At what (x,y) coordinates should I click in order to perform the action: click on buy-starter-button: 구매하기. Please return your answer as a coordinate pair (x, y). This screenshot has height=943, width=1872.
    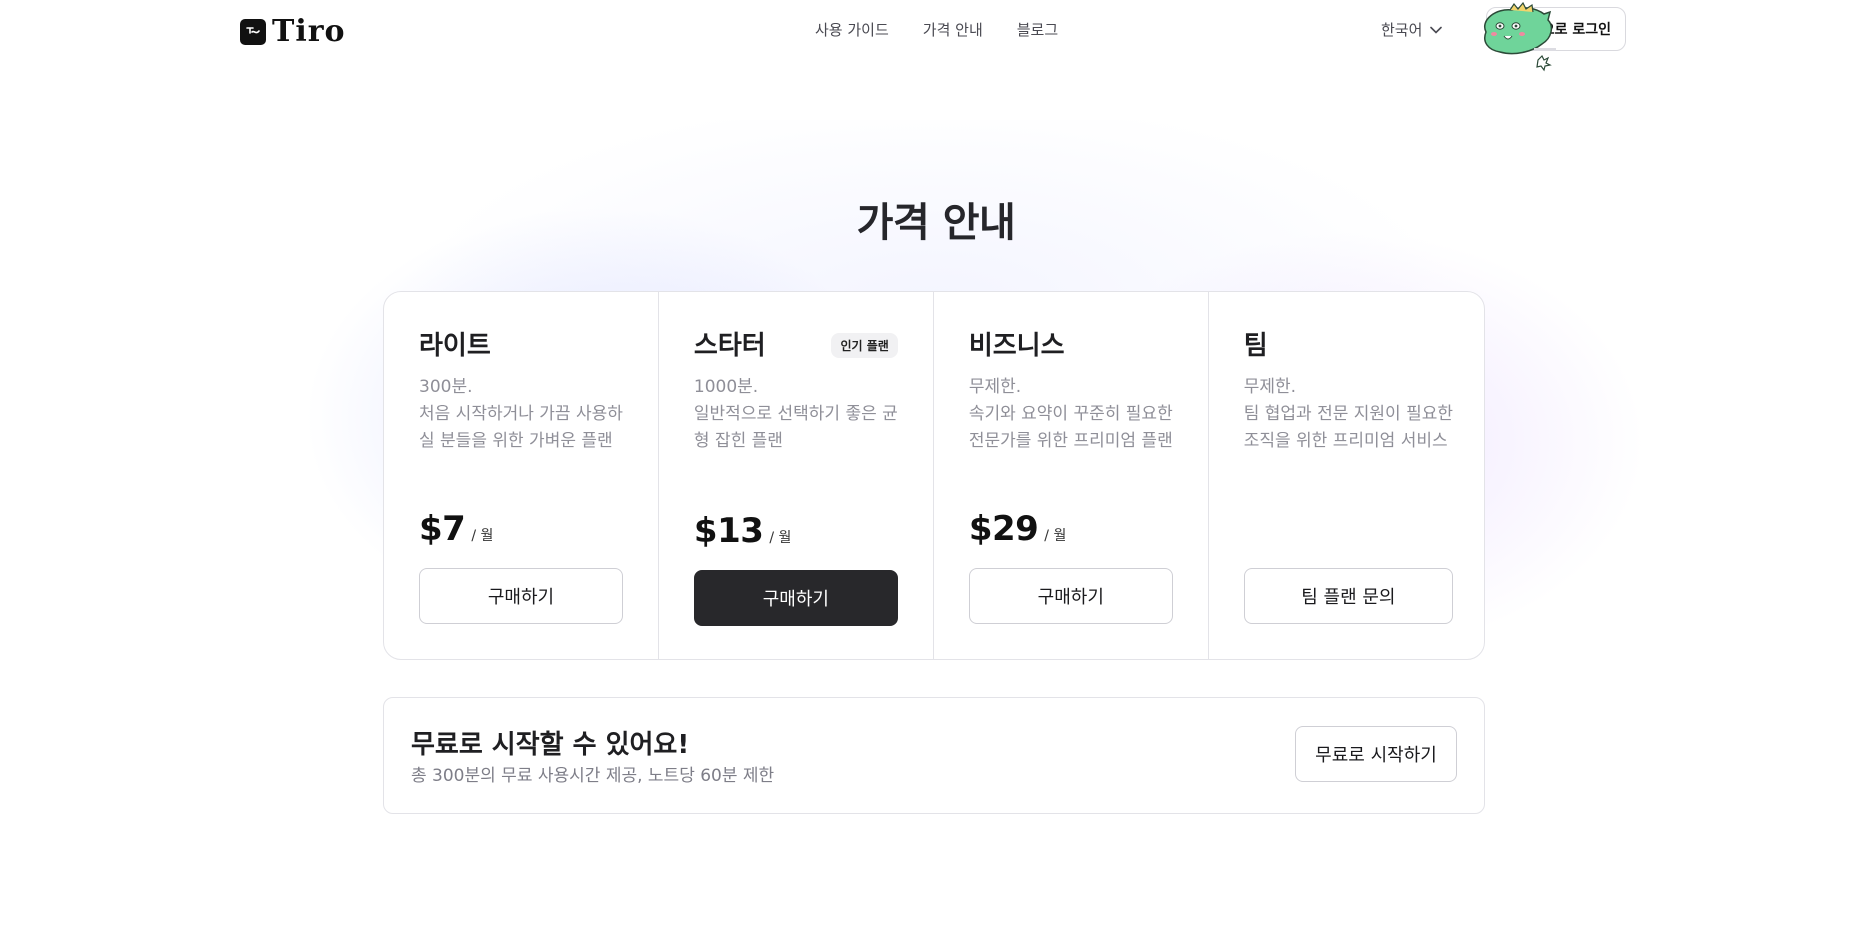
    Looking at the image, I should click on (795, 598).